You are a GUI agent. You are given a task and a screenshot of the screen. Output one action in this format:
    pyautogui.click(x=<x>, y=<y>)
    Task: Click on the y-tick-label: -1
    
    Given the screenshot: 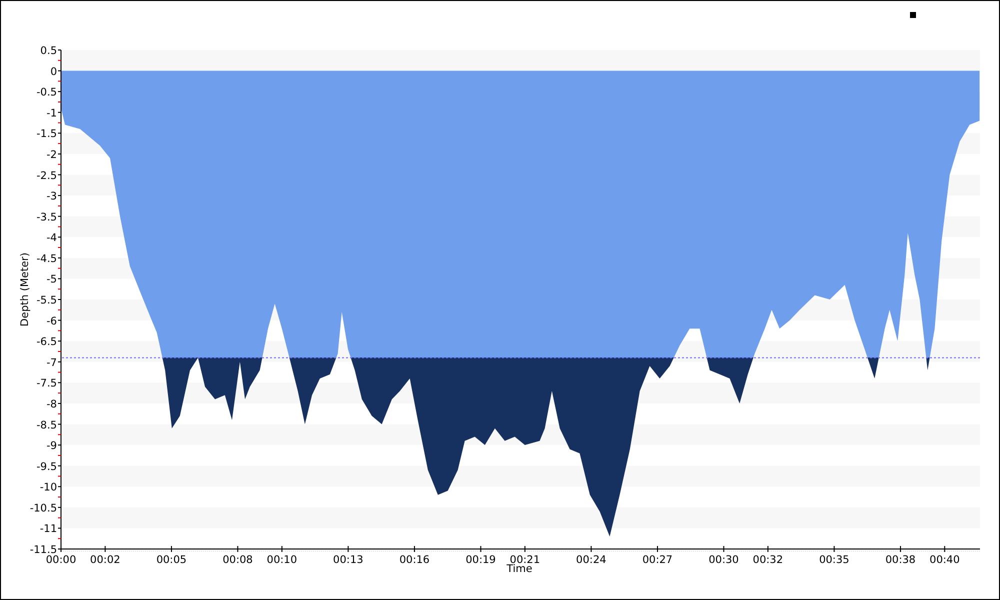 What is the action you would take?
    pyautogui.click(x=51, y=113)
    